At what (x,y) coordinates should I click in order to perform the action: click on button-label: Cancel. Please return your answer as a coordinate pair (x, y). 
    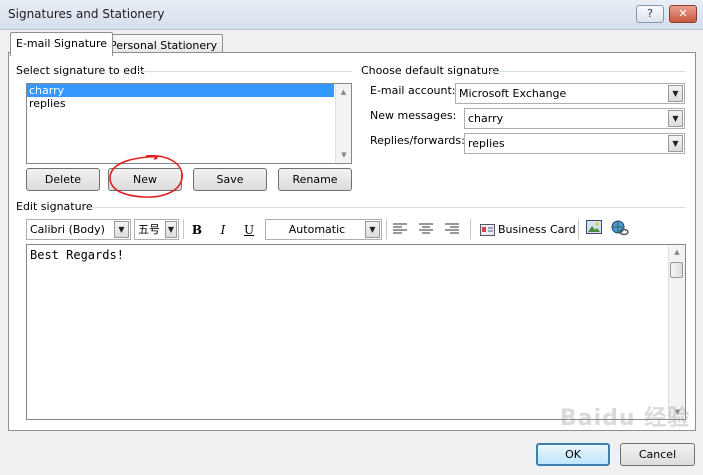
    Looking at the image, I should click on (657, 454).